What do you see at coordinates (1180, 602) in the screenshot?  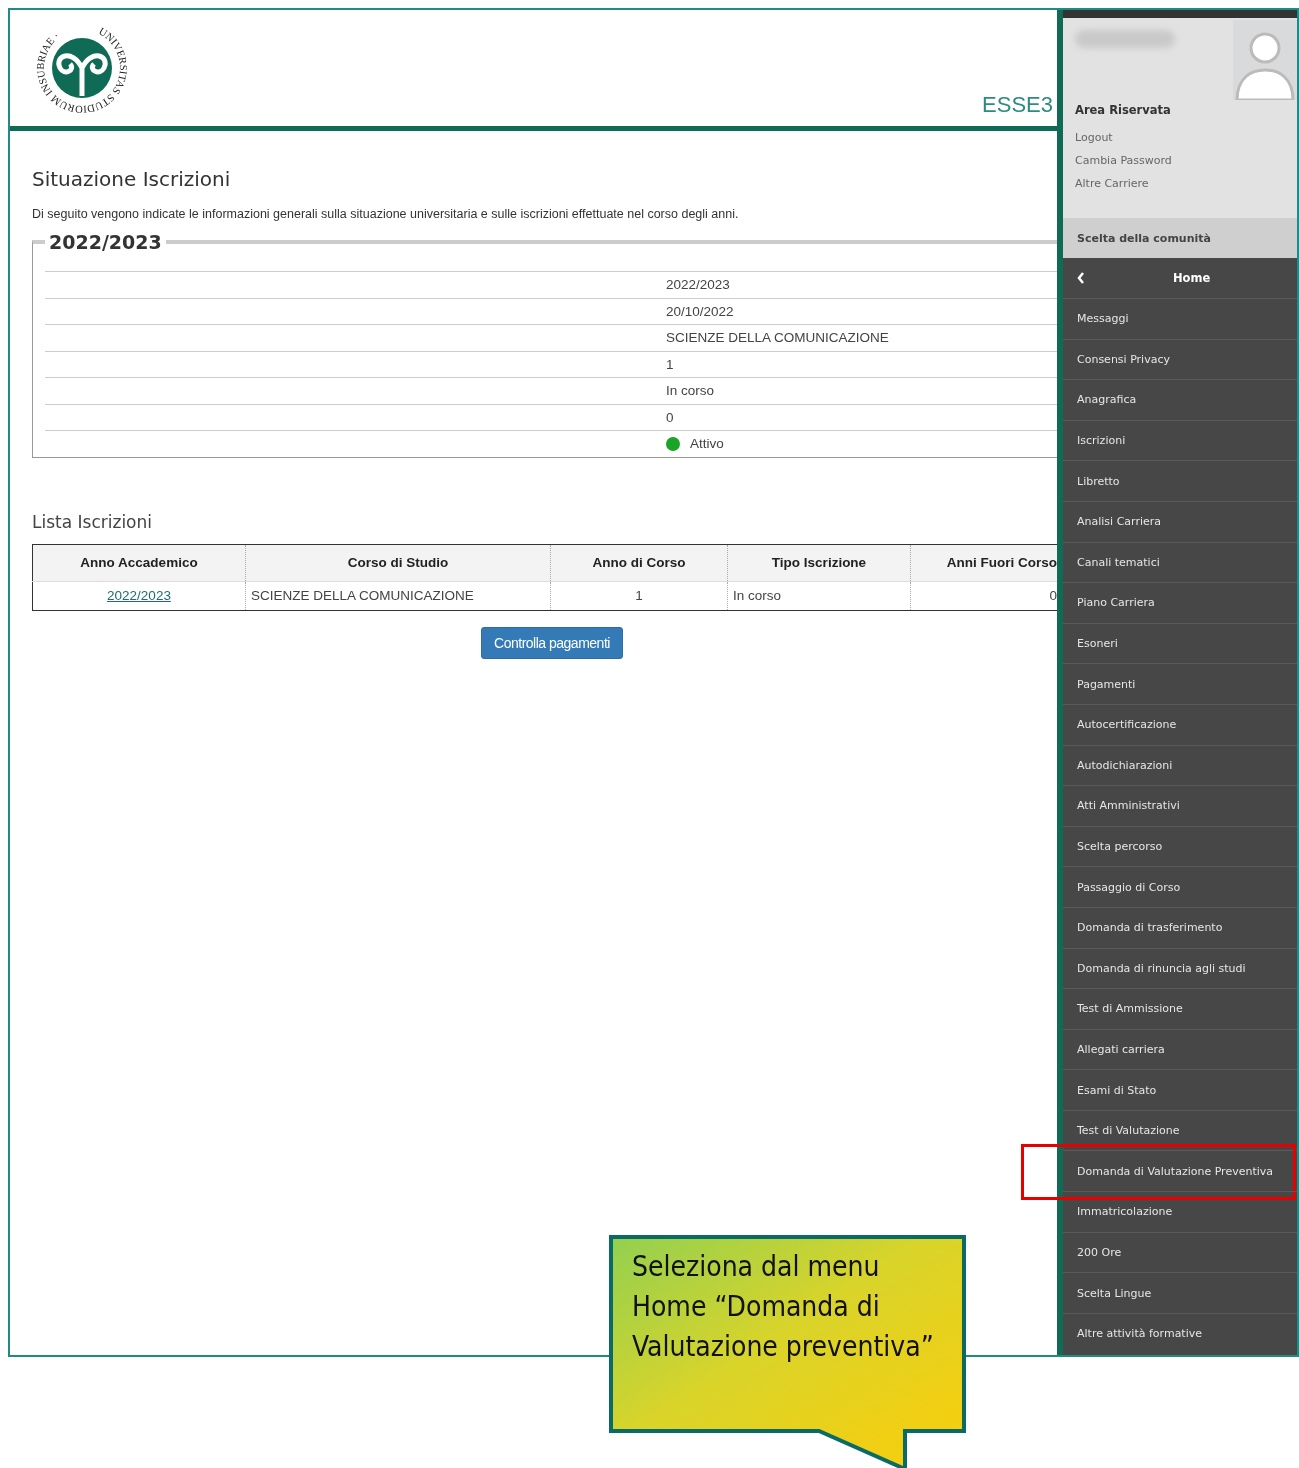 I see `menu-item: Piano Carriera` at bounding box center [1180, 602].